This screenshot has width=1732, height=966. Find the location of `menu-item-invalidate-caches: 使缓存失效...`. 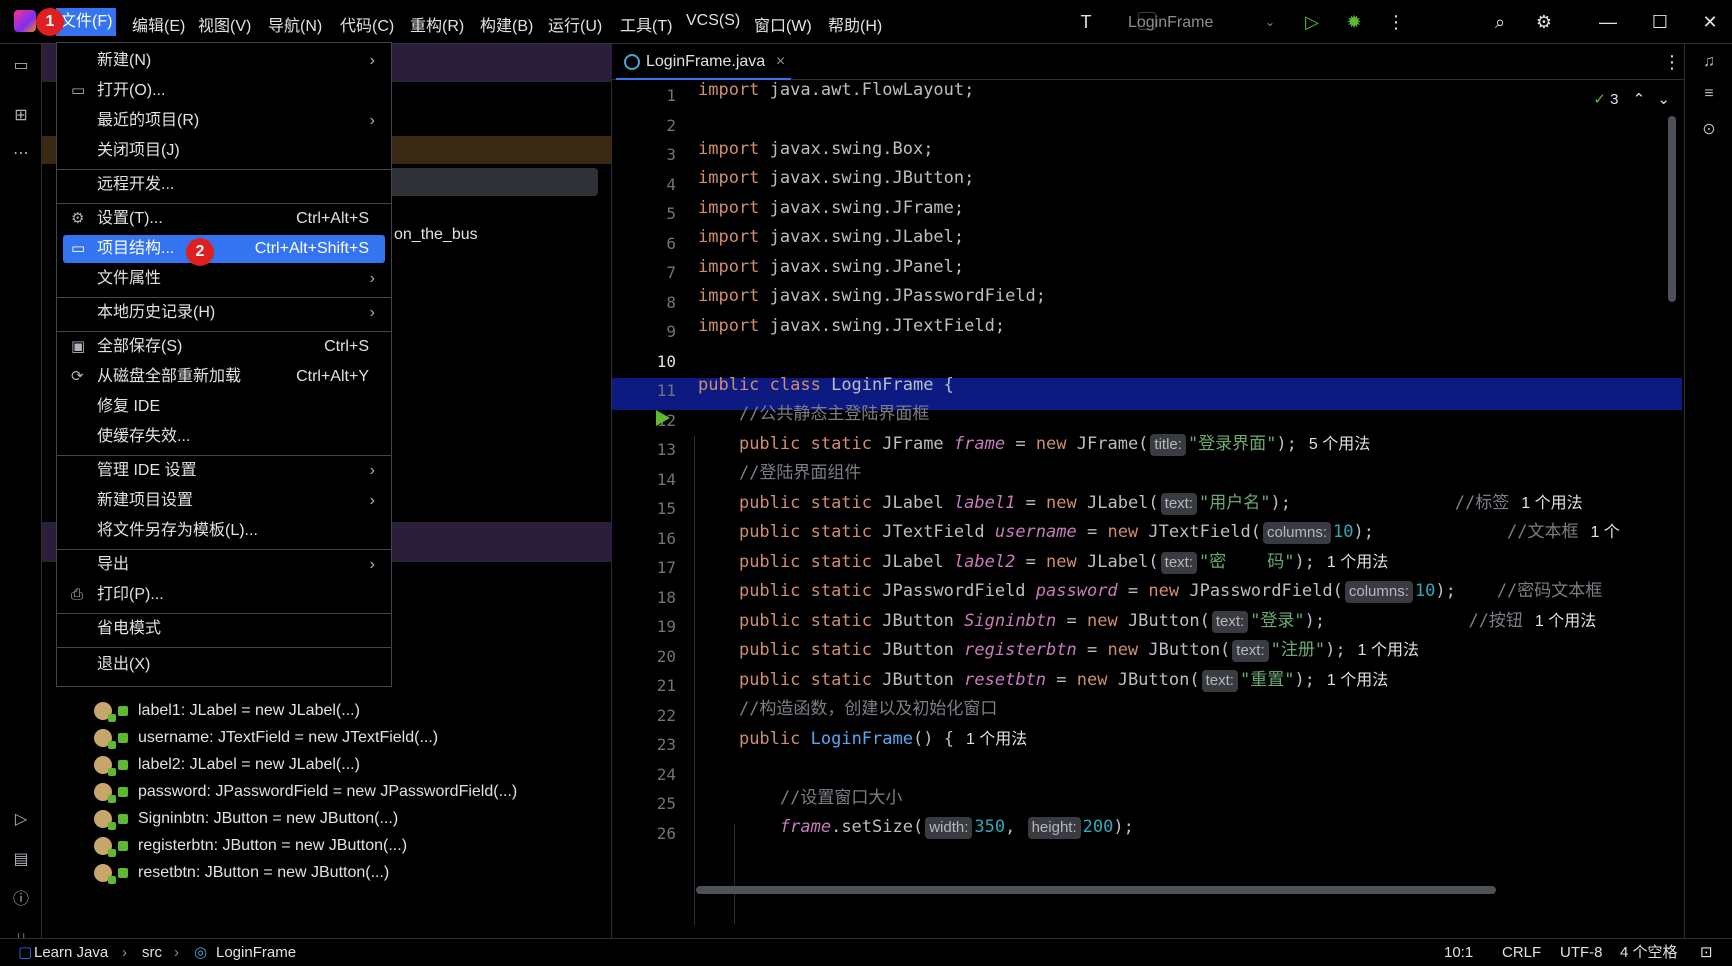

menu-item-invalidate-caches: 使缓存失效... is located at coordinates (224, 437).